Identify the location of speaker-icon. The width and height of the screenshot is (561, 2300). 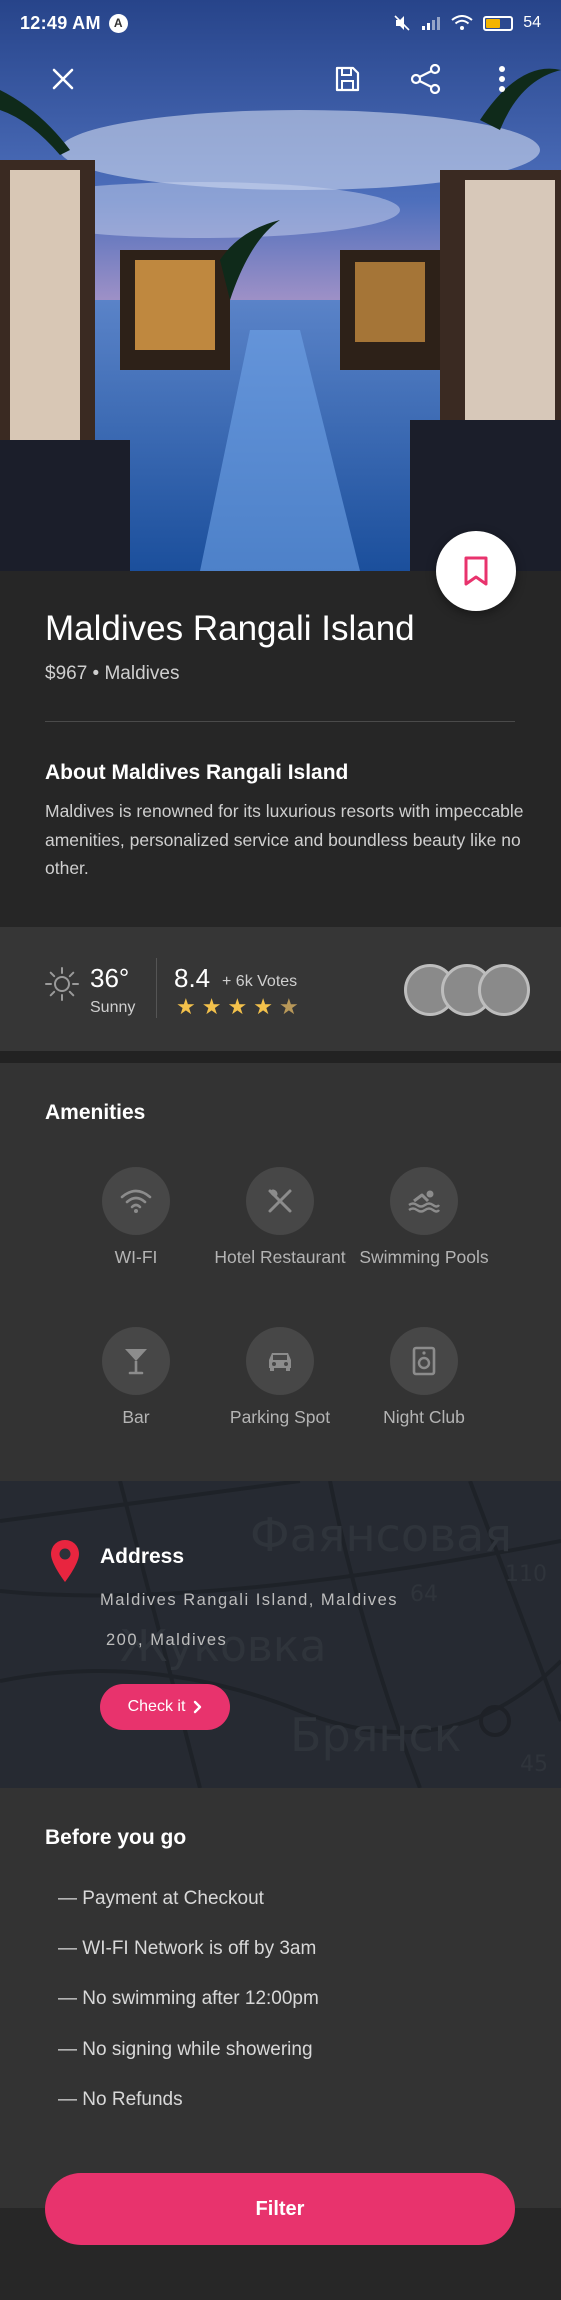
(424, 1361).